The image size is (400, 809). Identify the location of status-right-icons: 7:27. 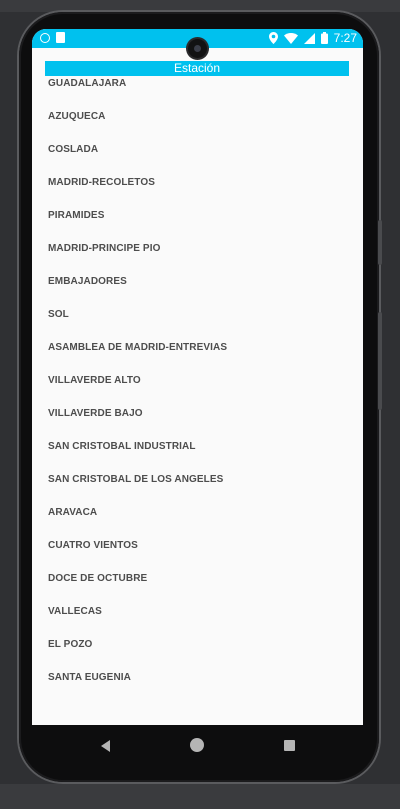
(312, 38).